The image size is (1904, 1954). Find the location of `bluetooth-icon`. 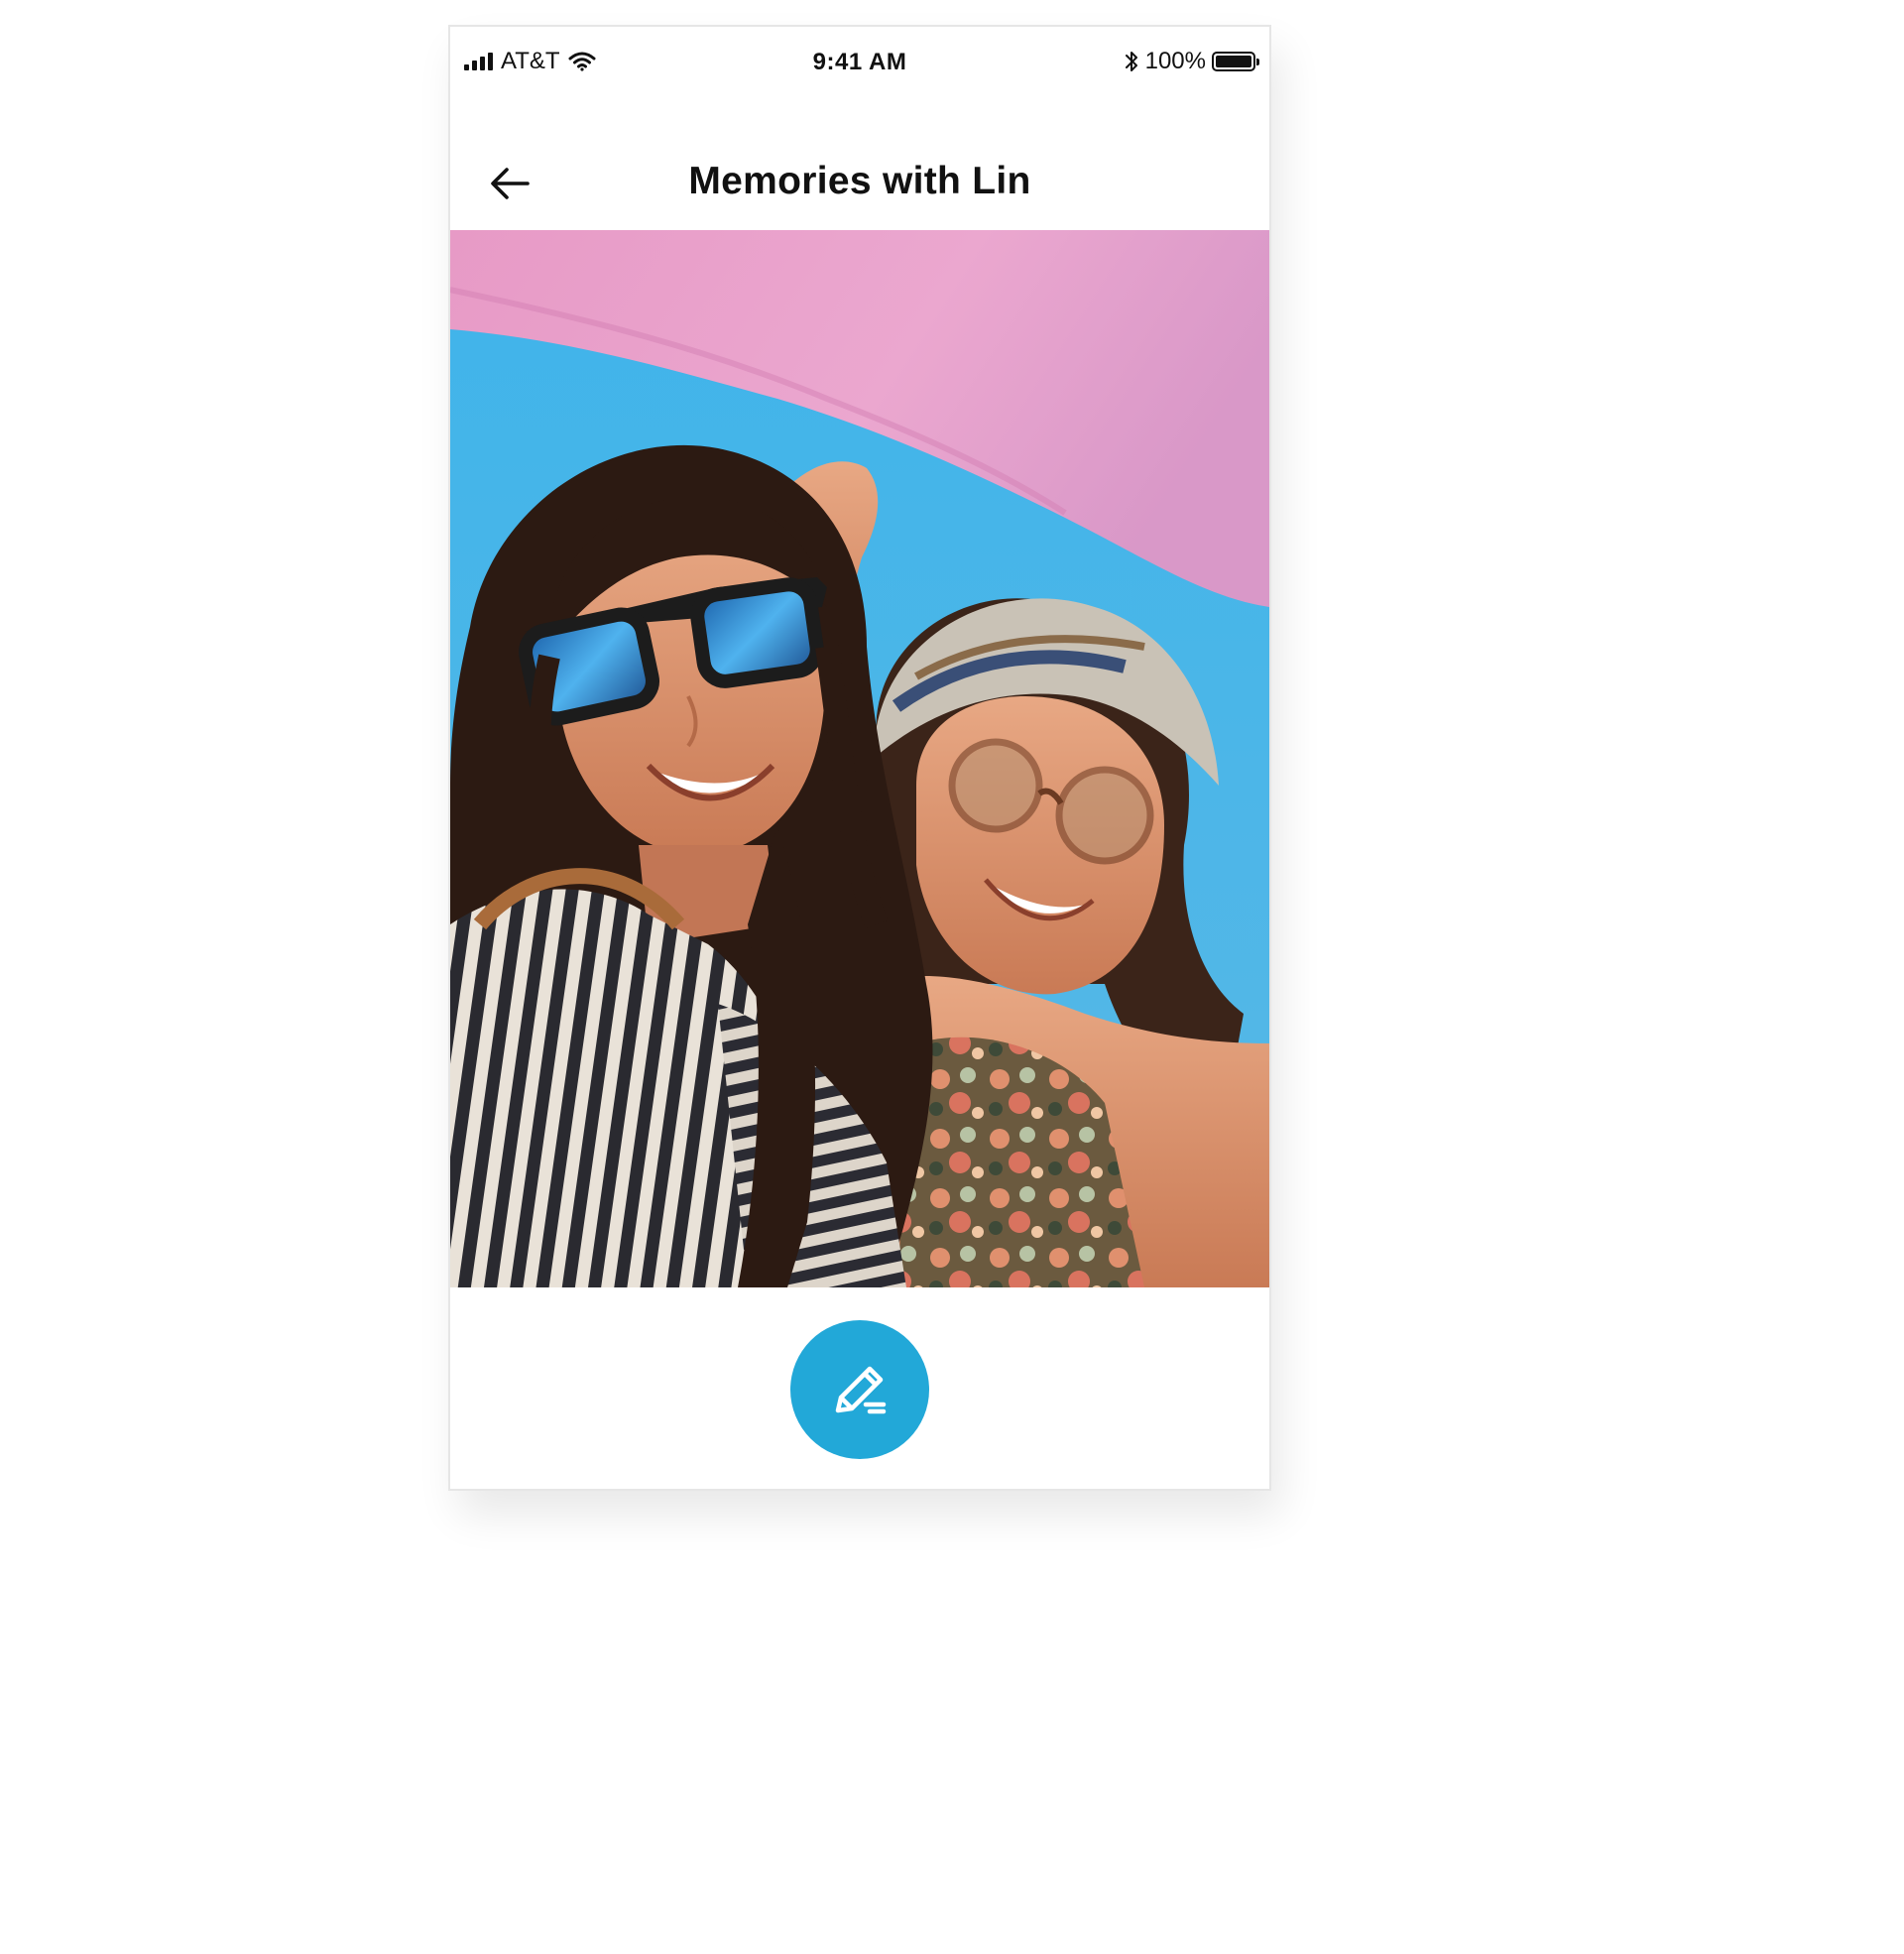

bluetooth-icon is located at coordinates (1131, 61).